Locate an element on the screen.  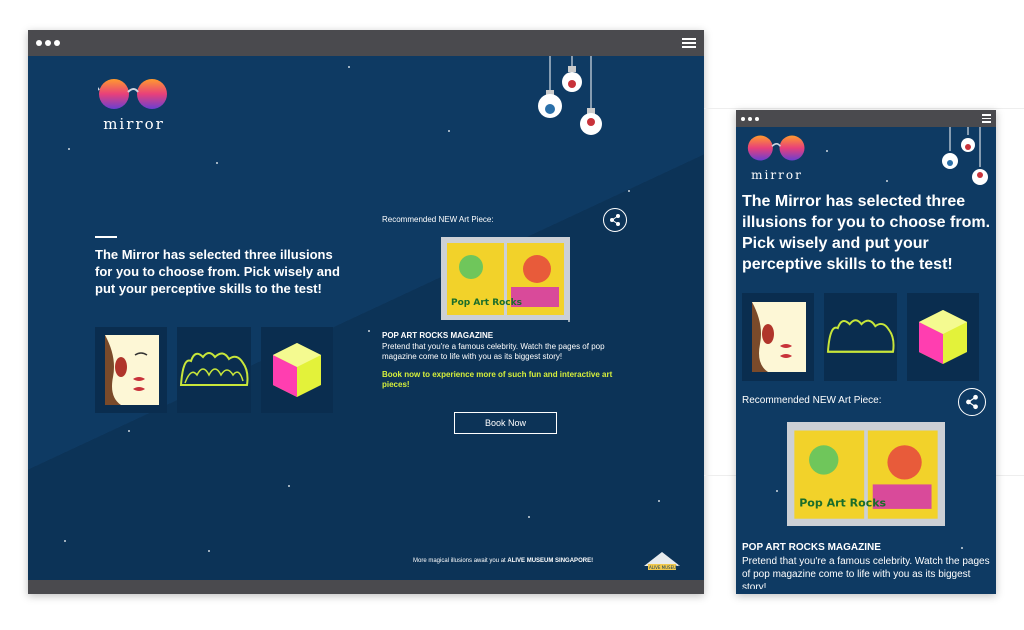
alive-museum-logo: ALIVE MUSEUM is located at coordinates (662, 560).